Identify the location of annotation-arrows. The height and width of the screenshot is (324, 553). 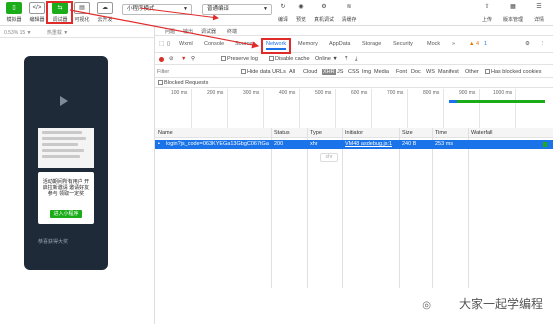
(164, 28).